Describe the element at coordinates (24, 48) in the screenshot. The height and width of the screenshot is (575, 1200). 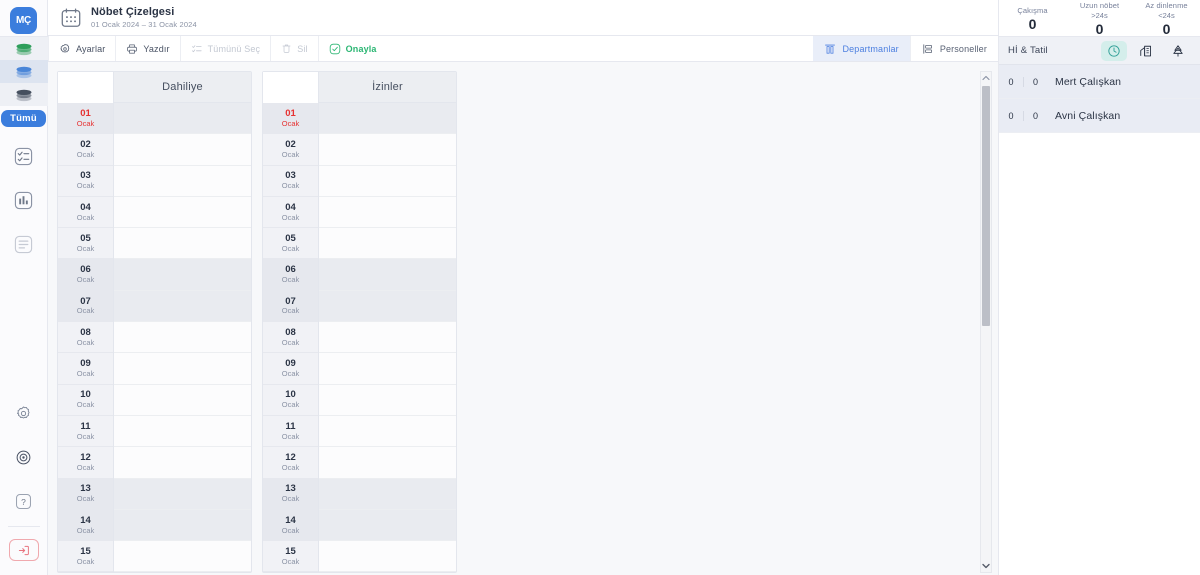
I see `layer-button-green` at that location.